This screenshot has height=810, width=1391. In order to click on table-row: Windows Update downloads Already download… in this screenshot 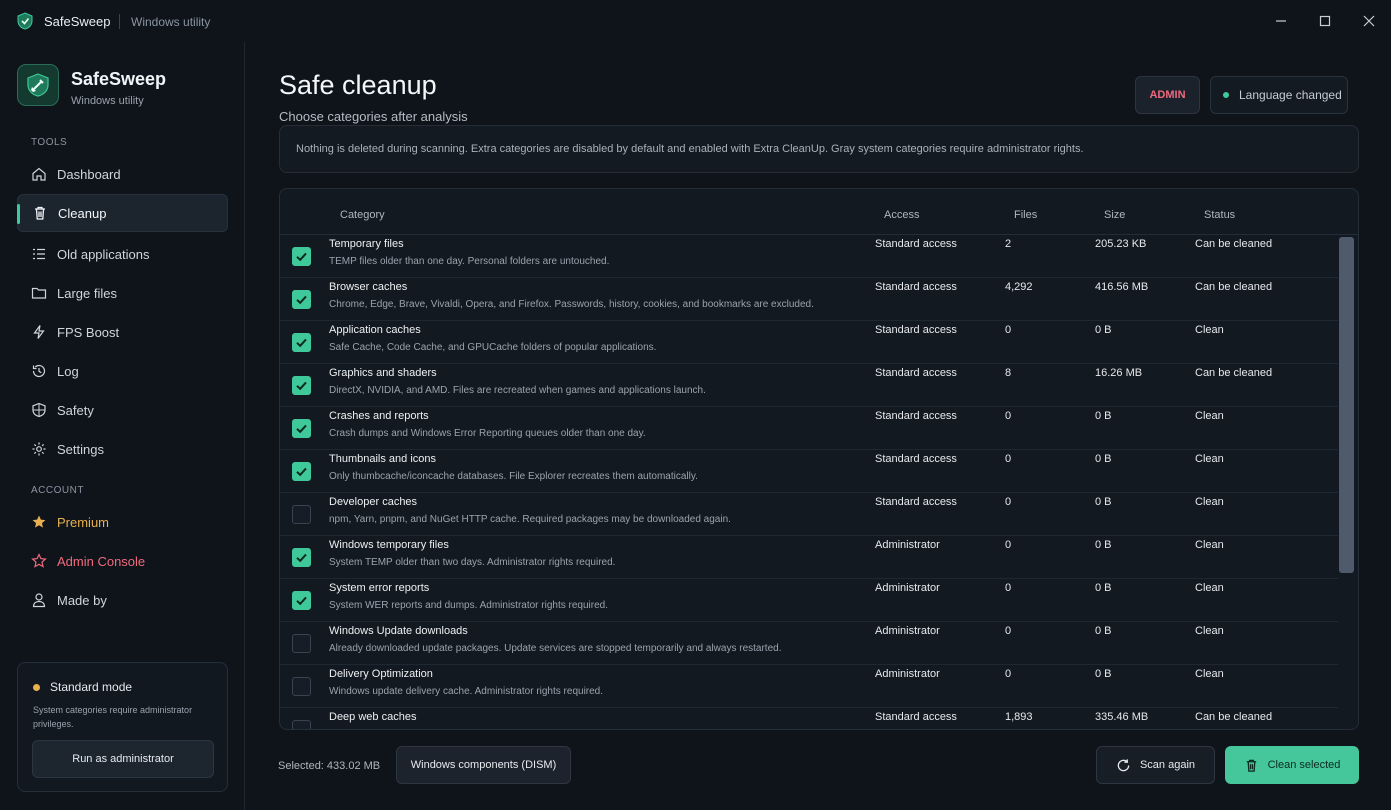, I will do `click(809, 643)`.